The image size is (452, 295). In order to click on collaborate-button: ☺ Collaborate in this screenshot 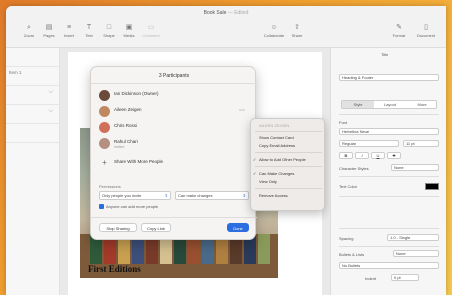, I will do `click(274, 31)`.